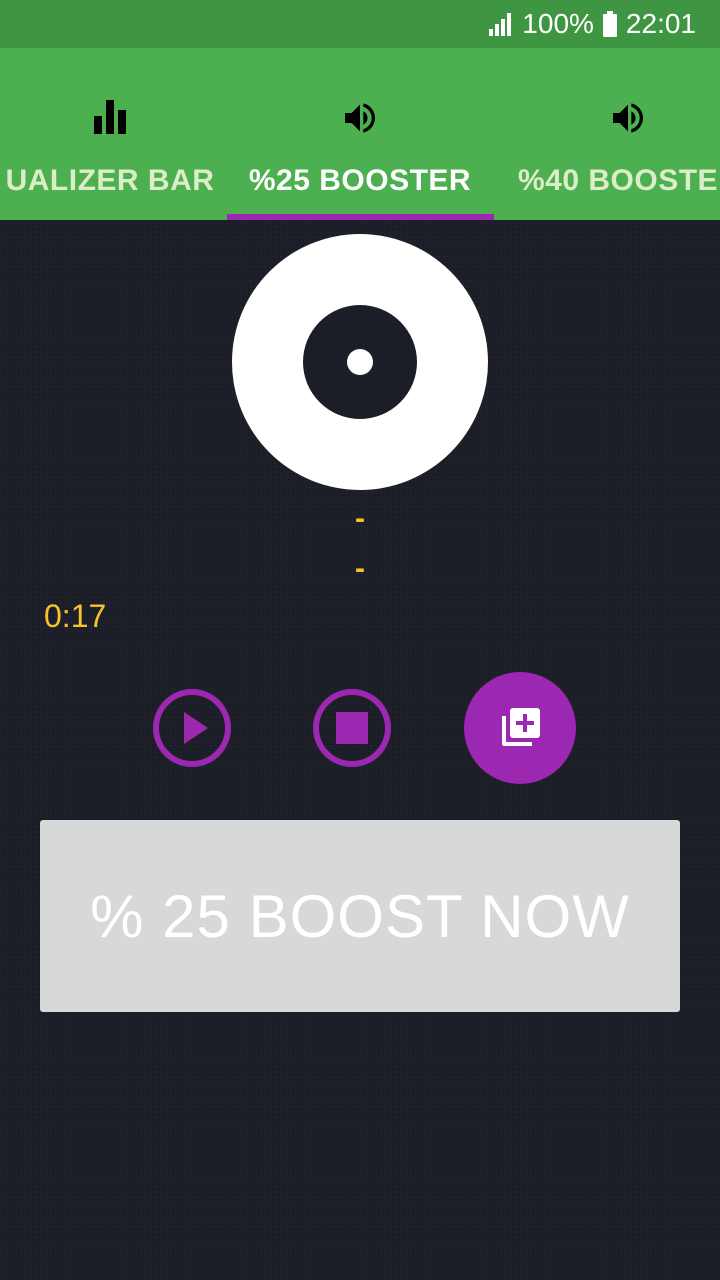 The height and width of the screenshot is (1280, 720). Describe the element at coordinates (360, 24) in the screenshot. I see `status-bar: 100% 22:01` at that location.